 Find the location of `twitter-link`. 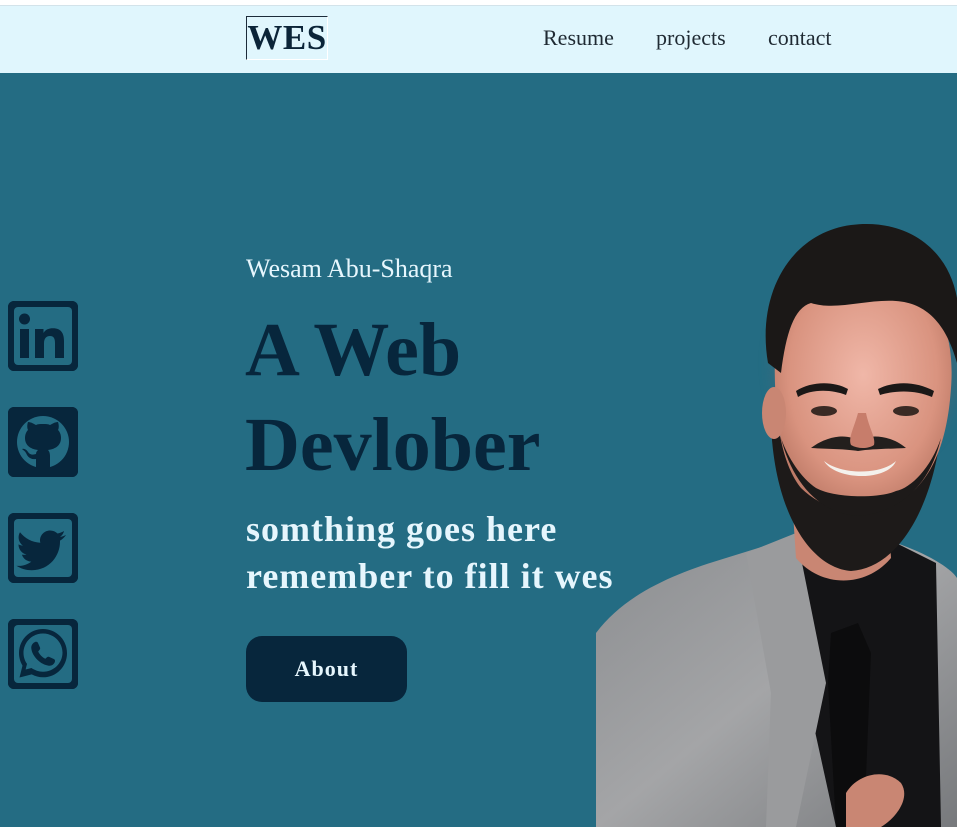

twitter-link is located at coordinates (43, 548).